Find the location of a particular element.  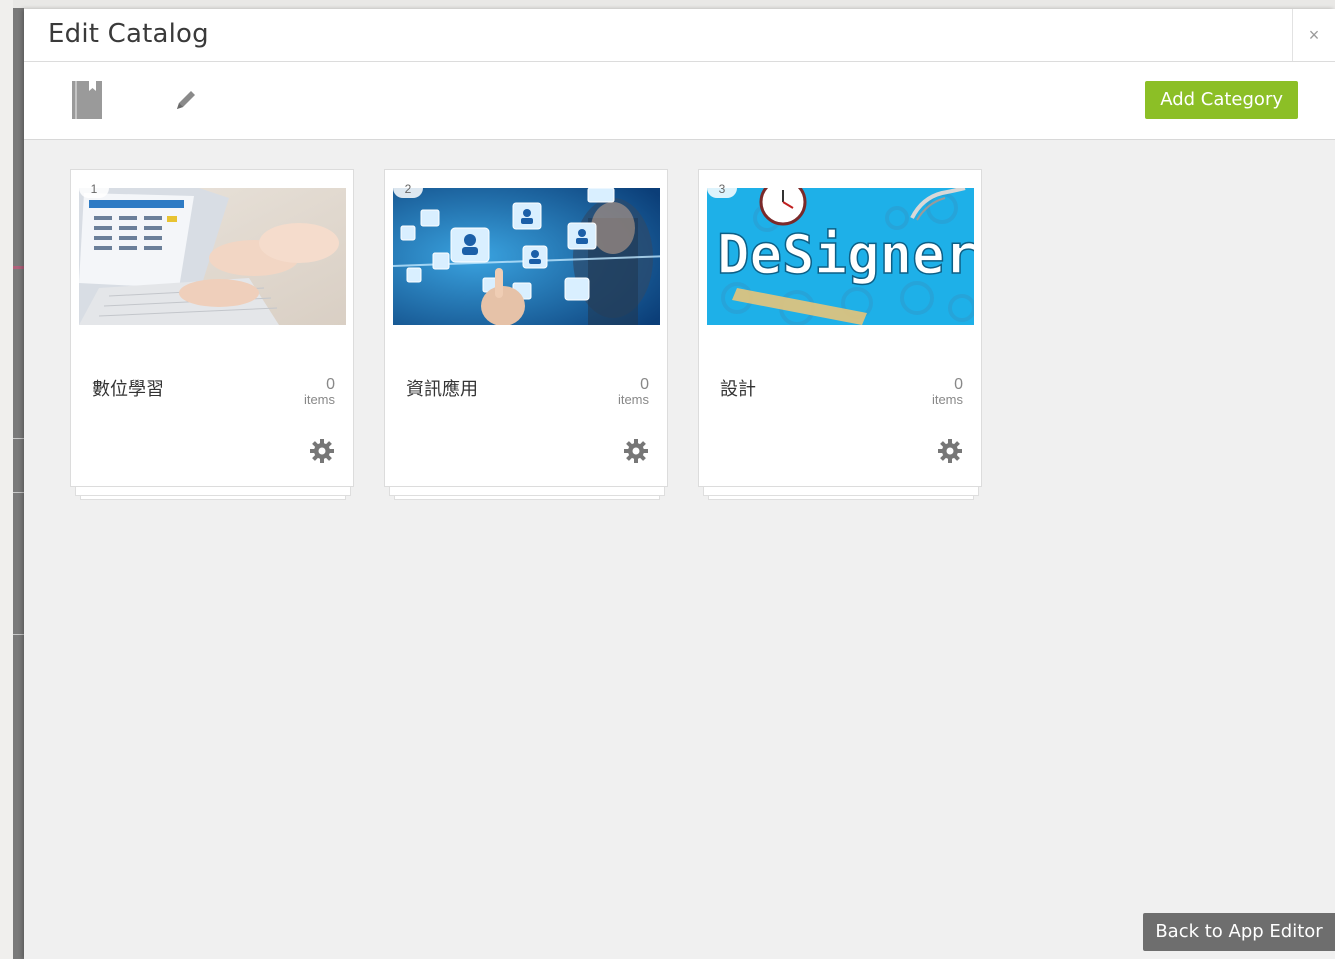

pencil-icon is located at coordinates (186, 102).